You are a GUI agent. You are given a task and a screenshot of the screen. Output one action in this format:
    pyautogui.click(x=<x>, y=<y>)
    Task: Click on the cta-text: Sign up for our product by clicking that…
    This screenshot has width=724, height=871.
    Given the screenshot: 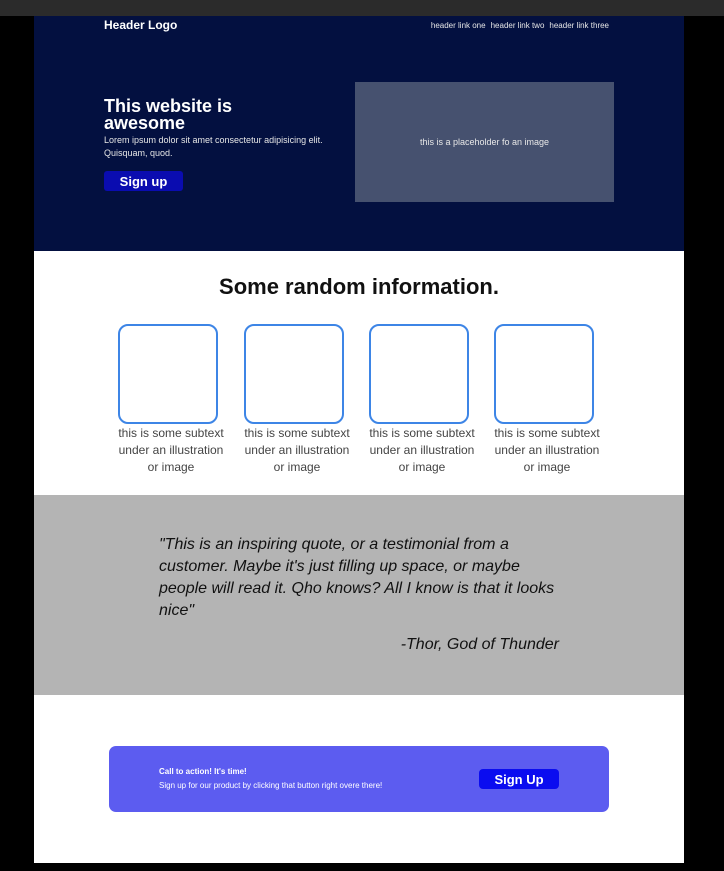 What is the action you would take?
    pyautogui.click(x=271, y=785)
    